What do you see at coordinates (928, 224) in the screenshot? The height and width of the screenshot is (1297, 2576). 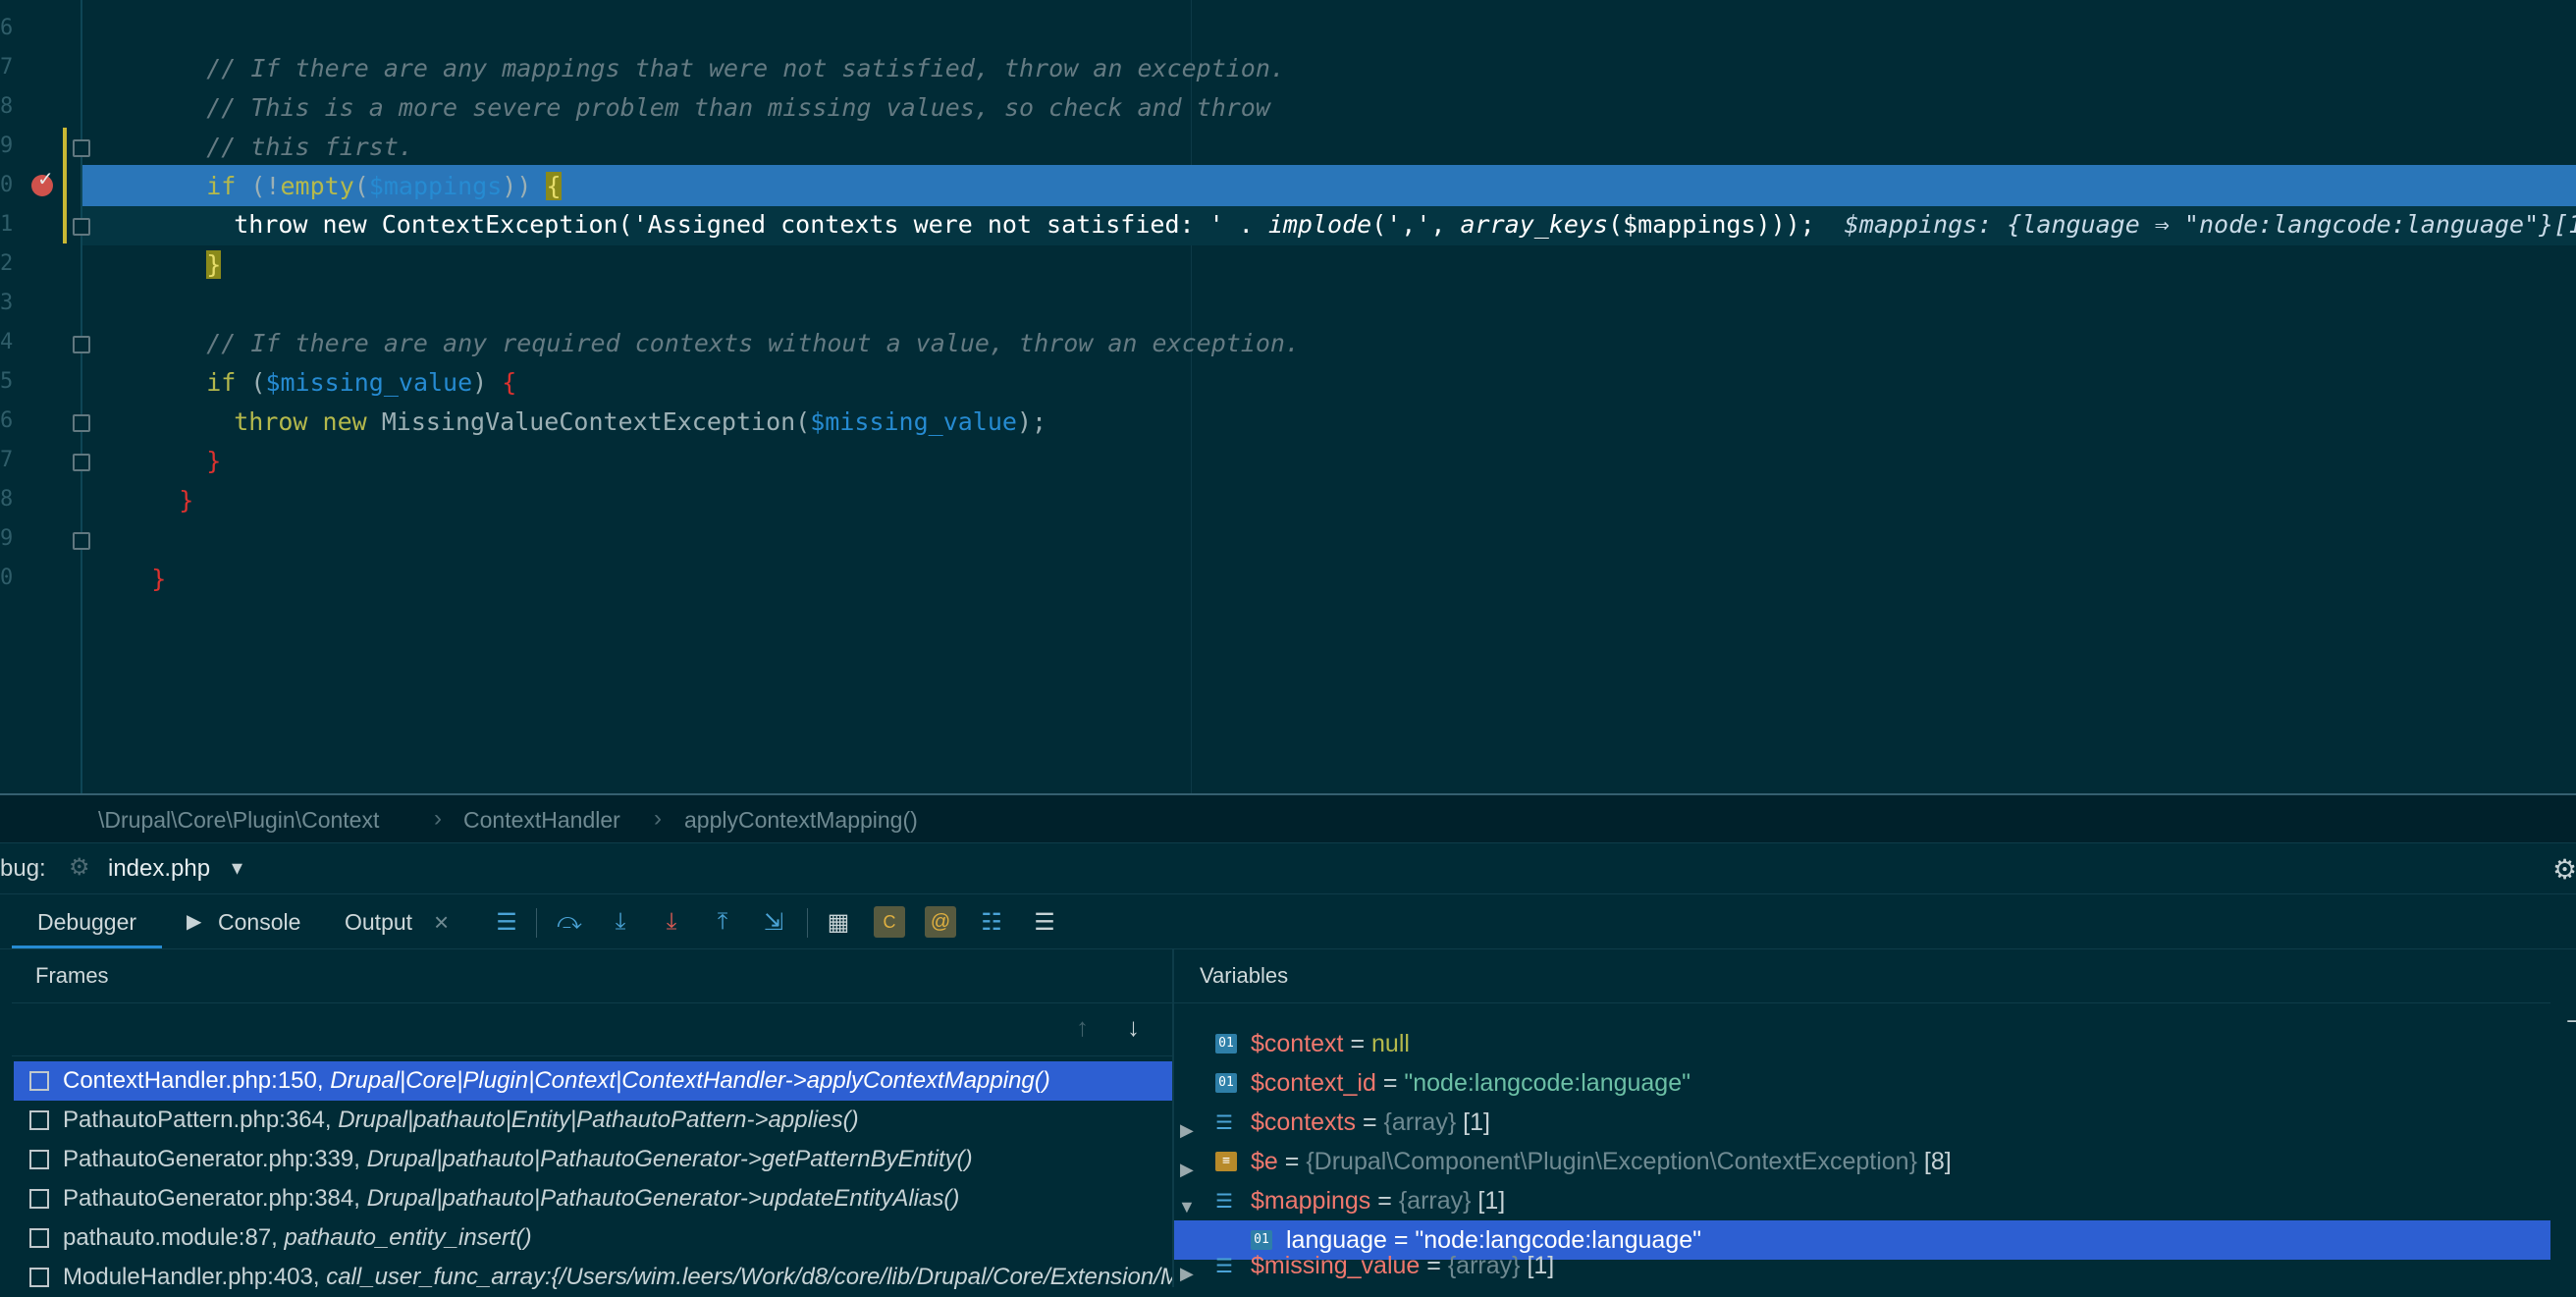 I see `string-literal: 'Assigned contexts were not satisfied: '` at bounding box center [928, 224].